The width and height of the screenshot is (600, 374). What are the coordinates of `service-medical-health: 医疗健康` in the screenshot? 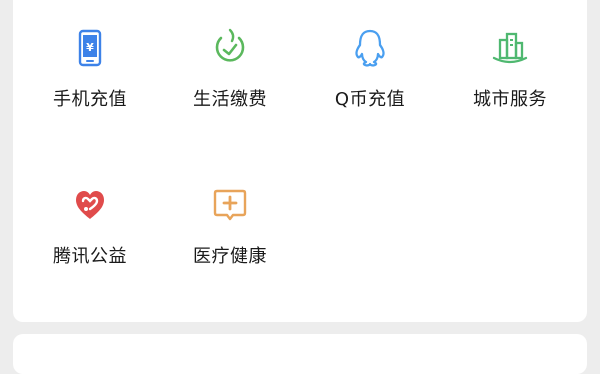 It's located at (230, 233).